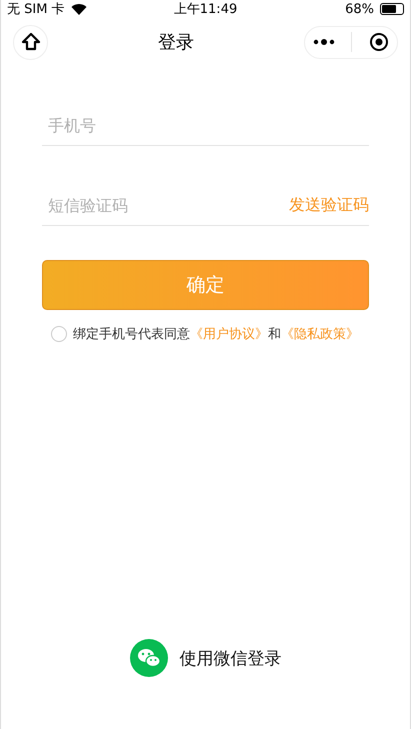 This screenshot has width=411, height=729. I want to click on user-agreement-link: 《用户协议》, so click(229, 334).